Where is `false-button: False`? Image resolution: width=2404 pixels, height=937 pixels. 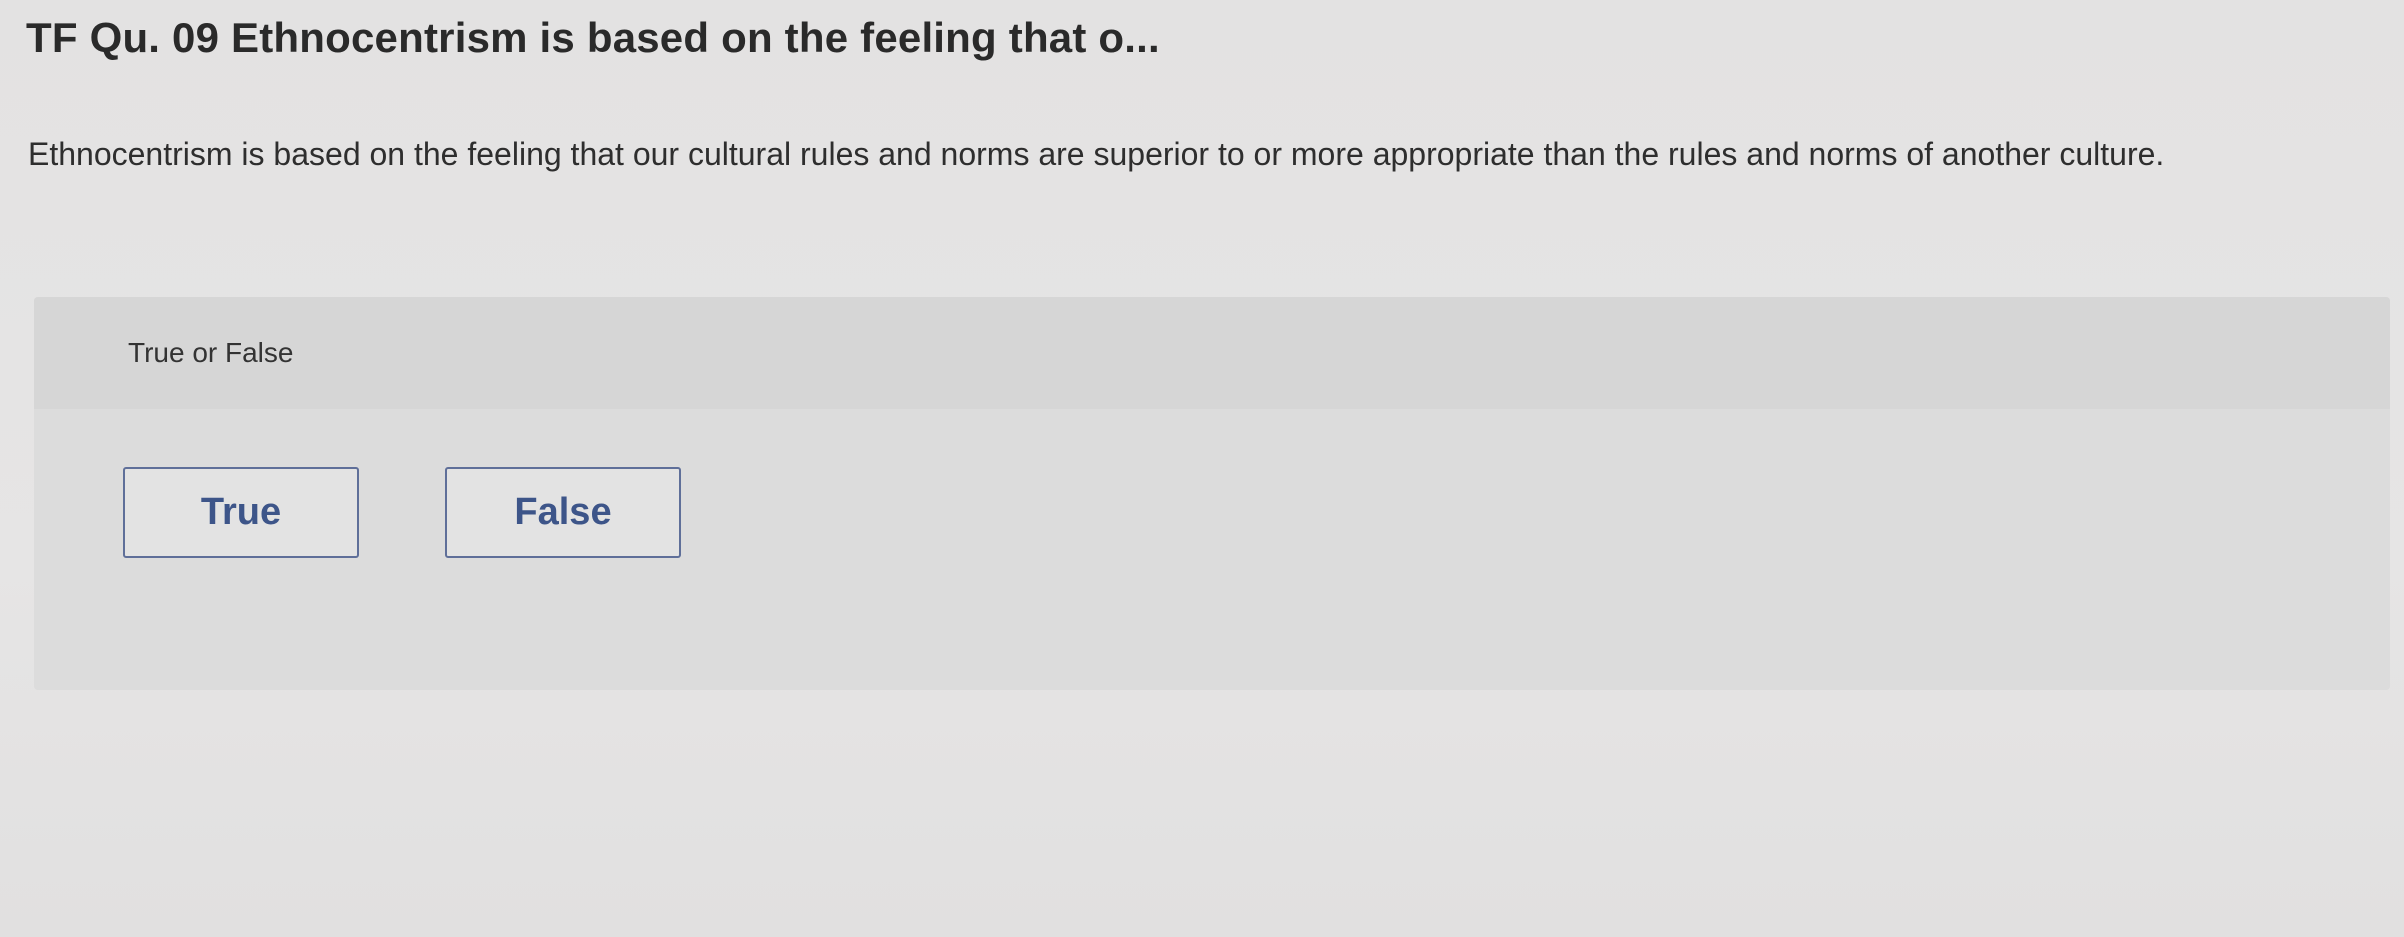
false-button: False is located at coordinates (563, 512).